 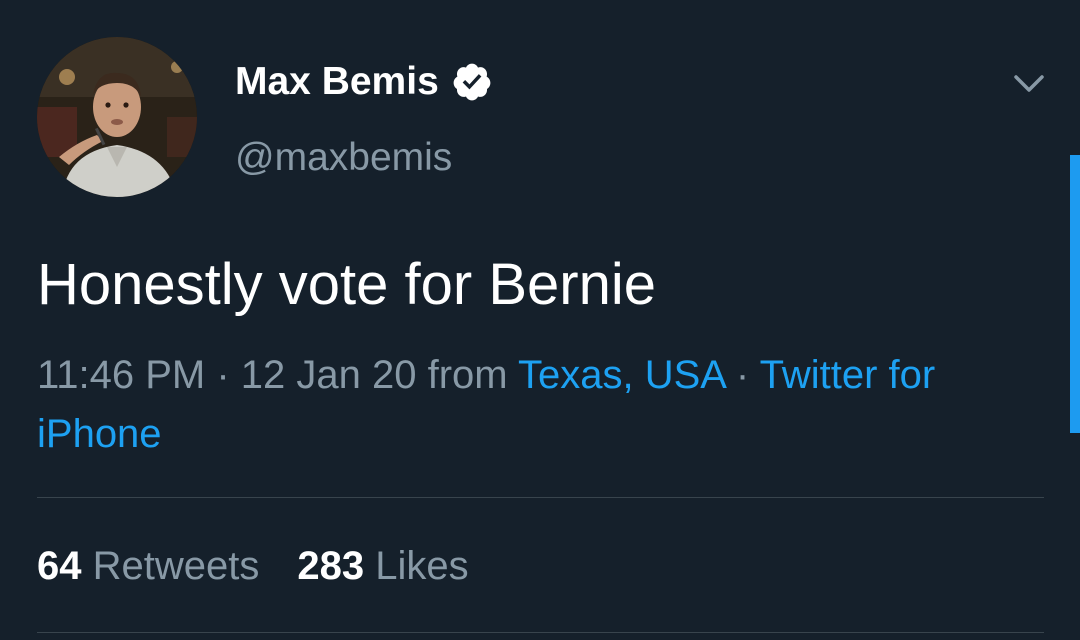 I want to click on avatar, so click(x=117, y=117).